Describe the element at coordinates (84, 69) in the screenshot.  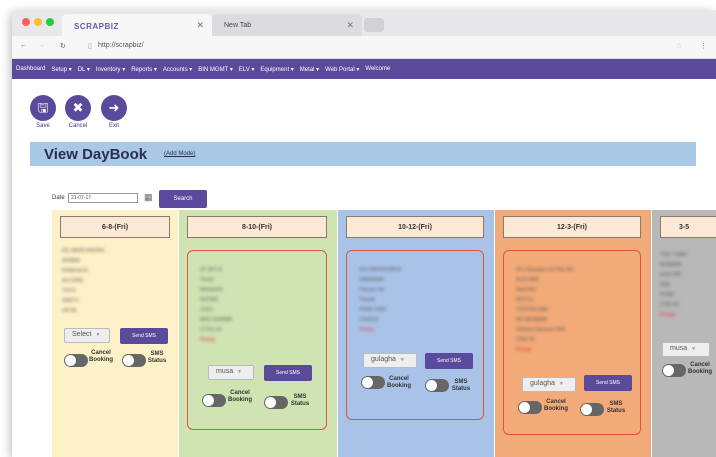
I see `menu-item-dl: DL ▾` at that location.